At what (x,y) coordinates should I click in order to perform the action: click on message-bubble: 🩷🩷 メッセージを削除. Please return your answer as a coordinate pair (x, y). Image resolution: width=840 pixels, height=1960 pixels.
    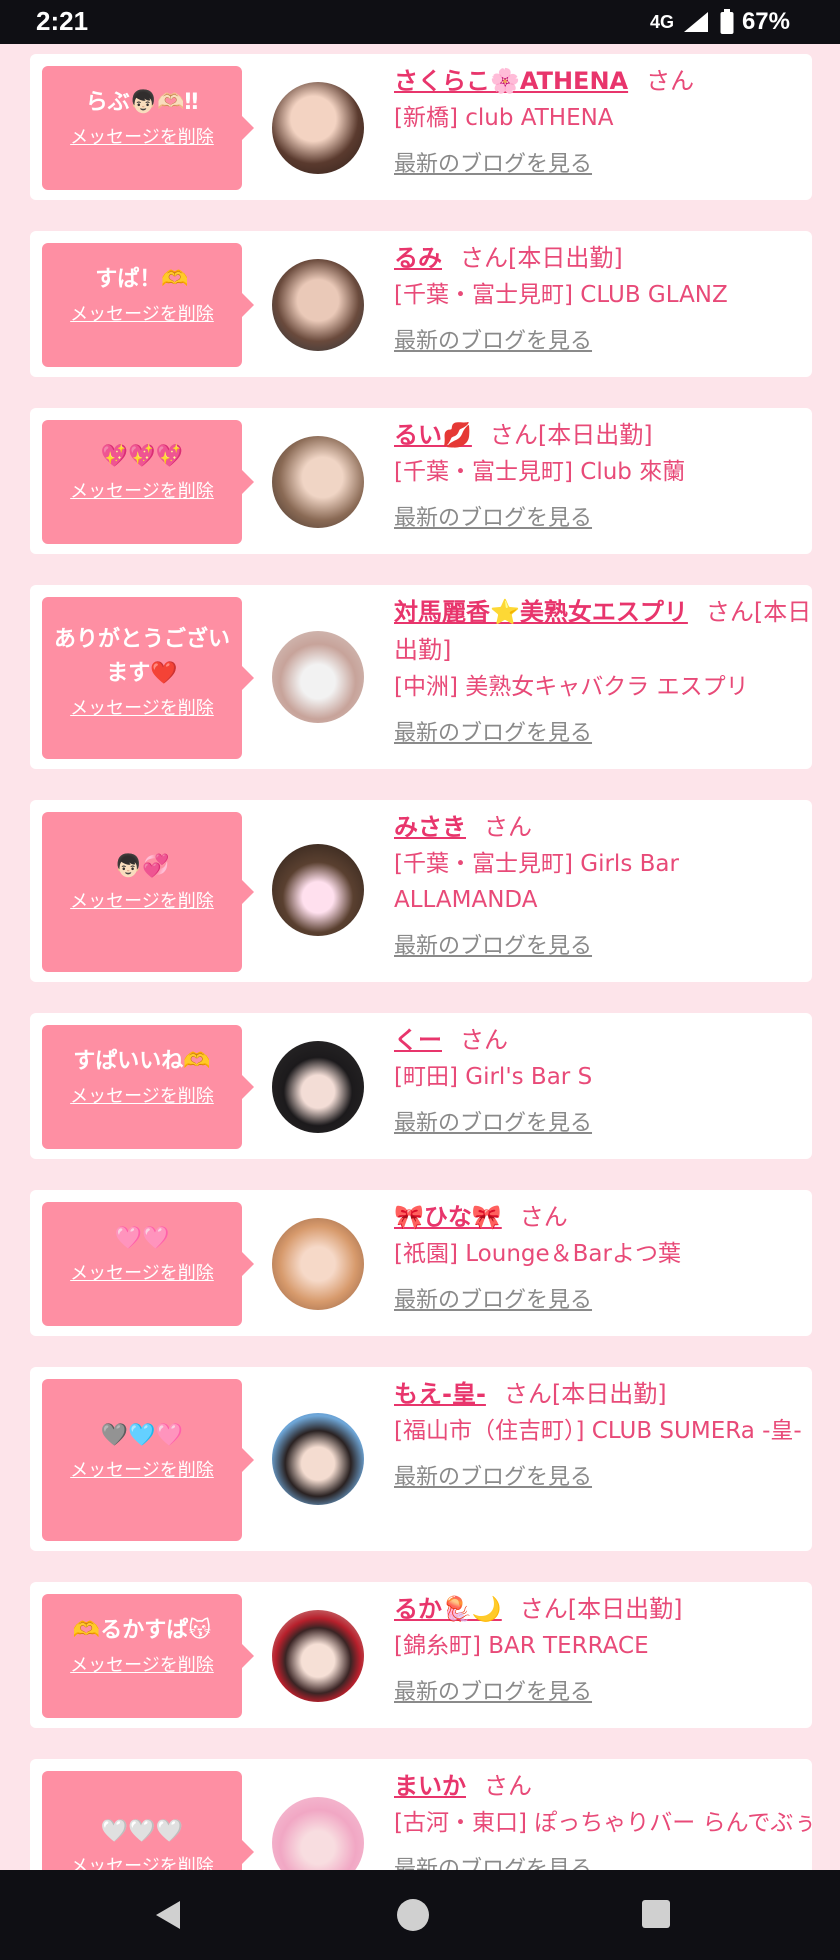
    Looking at the image, I should click on (148, 1264).